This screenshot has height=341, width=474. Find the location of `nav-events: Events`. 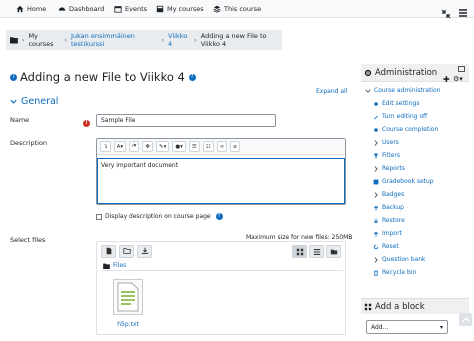

nav-events: Events is located at coordinates (130, 9).